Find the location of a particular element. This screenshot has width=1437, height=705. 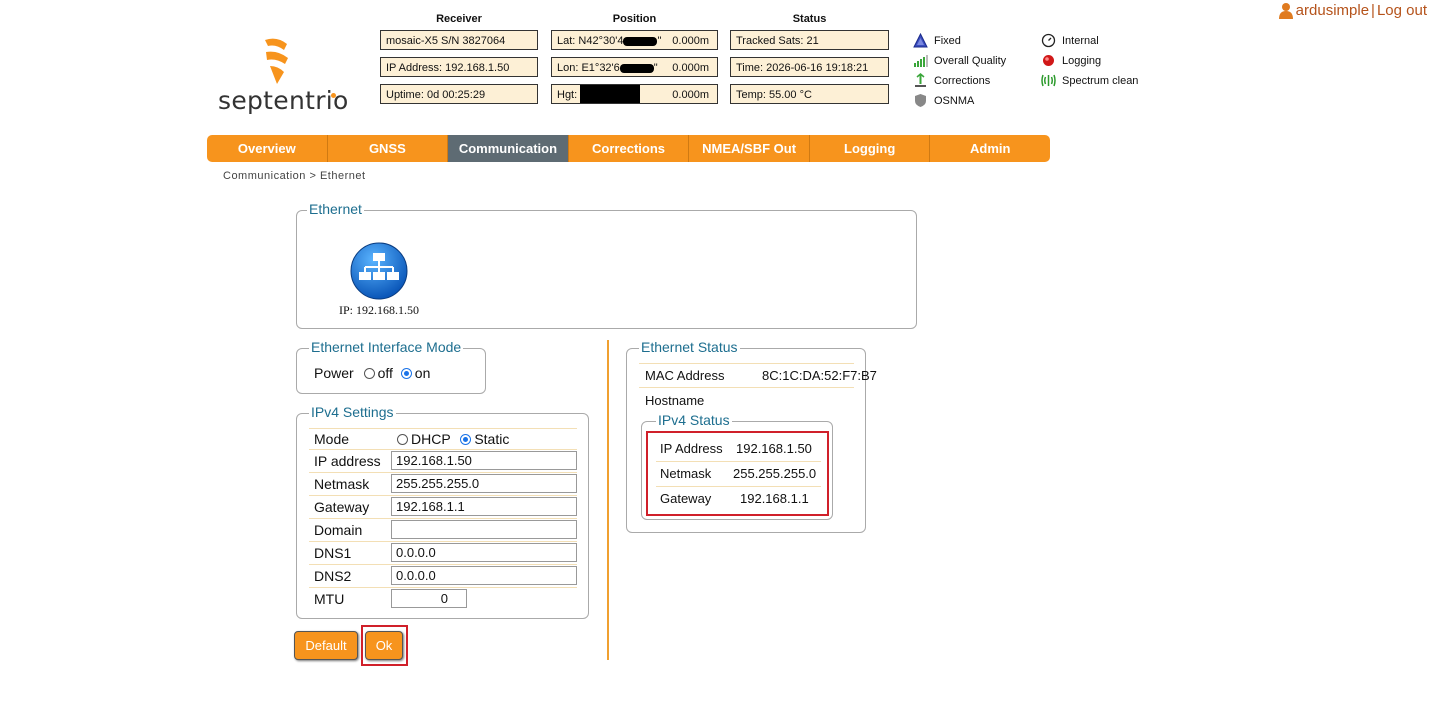

mode-static-option: Static is located at coordinates (484, 439).